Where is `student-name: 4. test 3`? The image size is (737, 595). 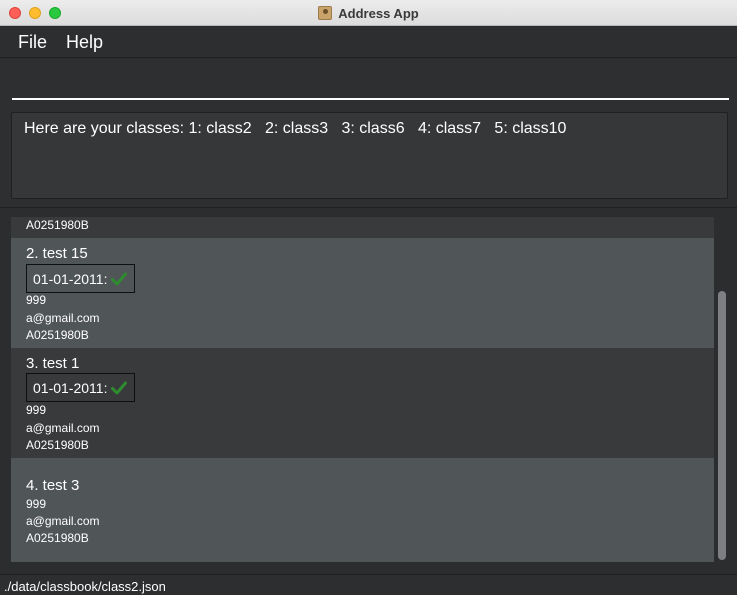 student-name: 4. test 3 is located at coordinates (53, 485).